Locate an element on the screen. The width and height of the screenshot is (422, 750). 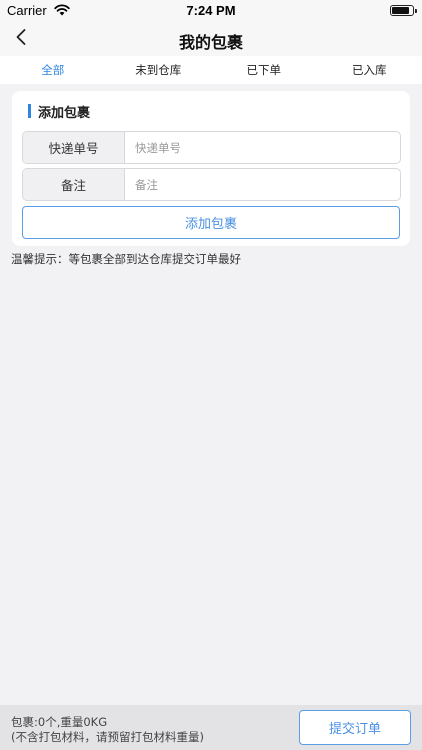
tip-text: 温馨提示：等包裹全部到达仓库提交订单最好 is located at coordinates (126, 259).